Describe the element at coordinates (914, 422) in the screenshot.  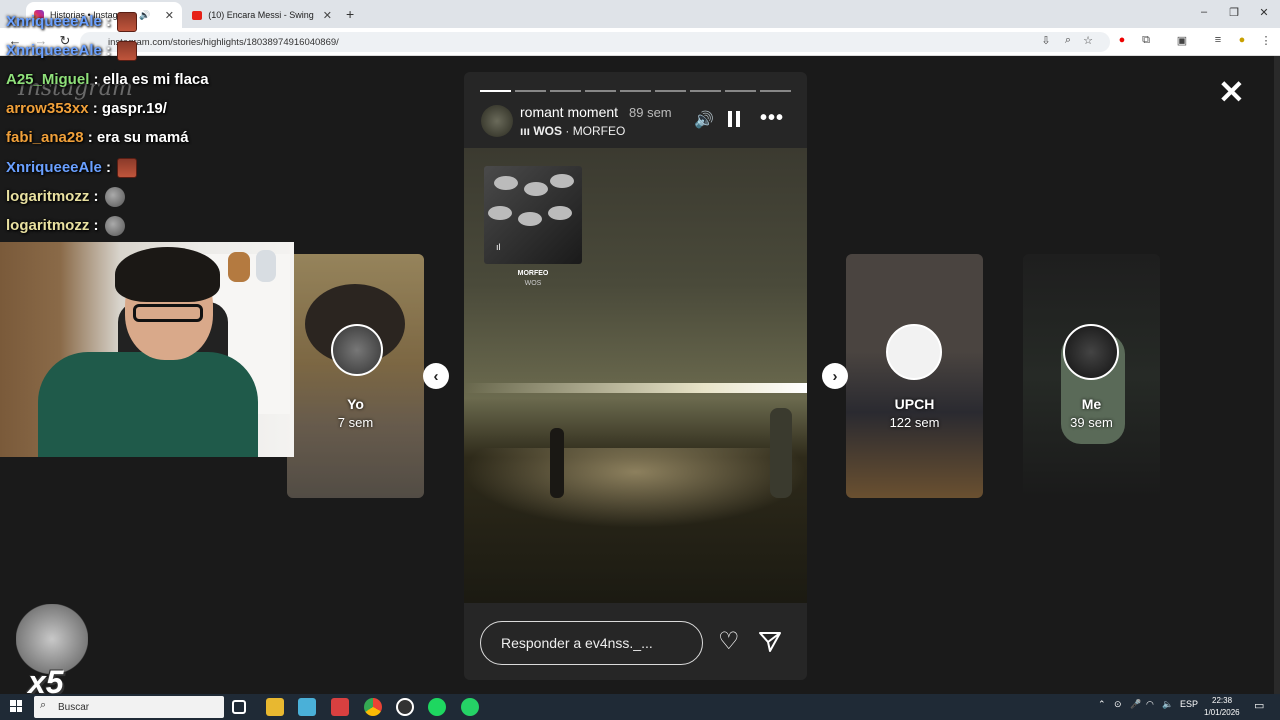
I see `story-card-time: 122 sem` at that location.